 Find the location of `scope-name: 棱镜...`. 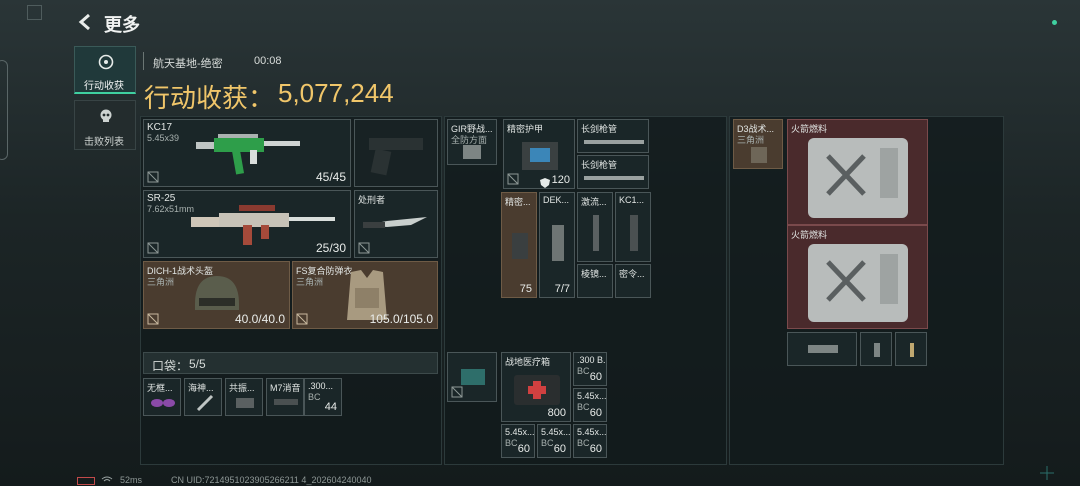

scope-name: 棱镜... is located at coordinates (594, 274).